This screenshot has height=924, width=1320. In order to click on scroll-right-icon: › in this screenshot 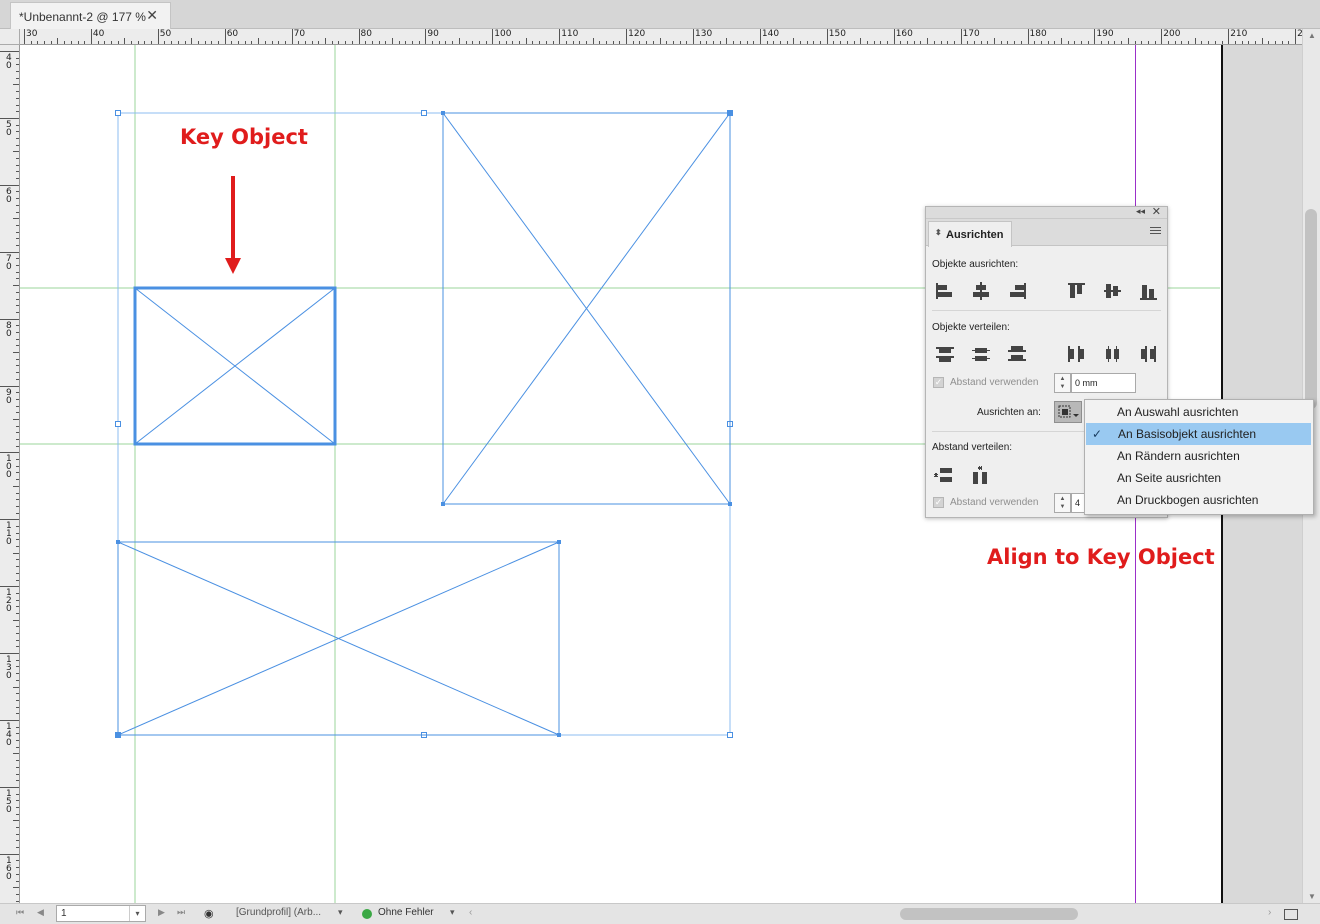, I will do `click(1269, 912)`.